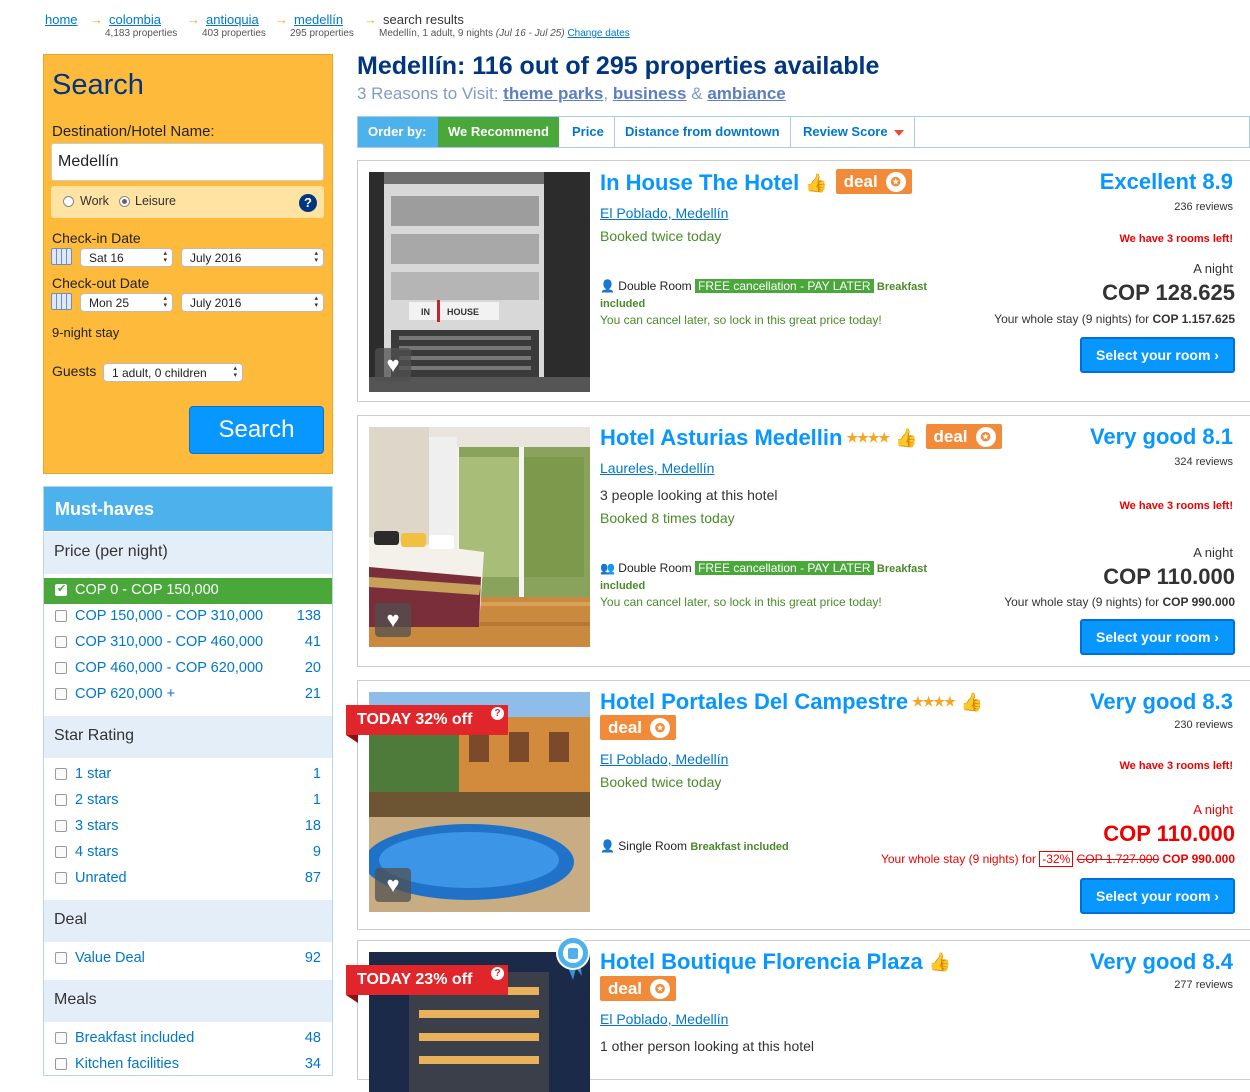 This screenshot has height=1092, width=1250. What do you see at coordinates (721, 437) in the screenshot?
I see `hotel-name-link: Hotel Asturias Medellin` at bounding box center [721, 437].